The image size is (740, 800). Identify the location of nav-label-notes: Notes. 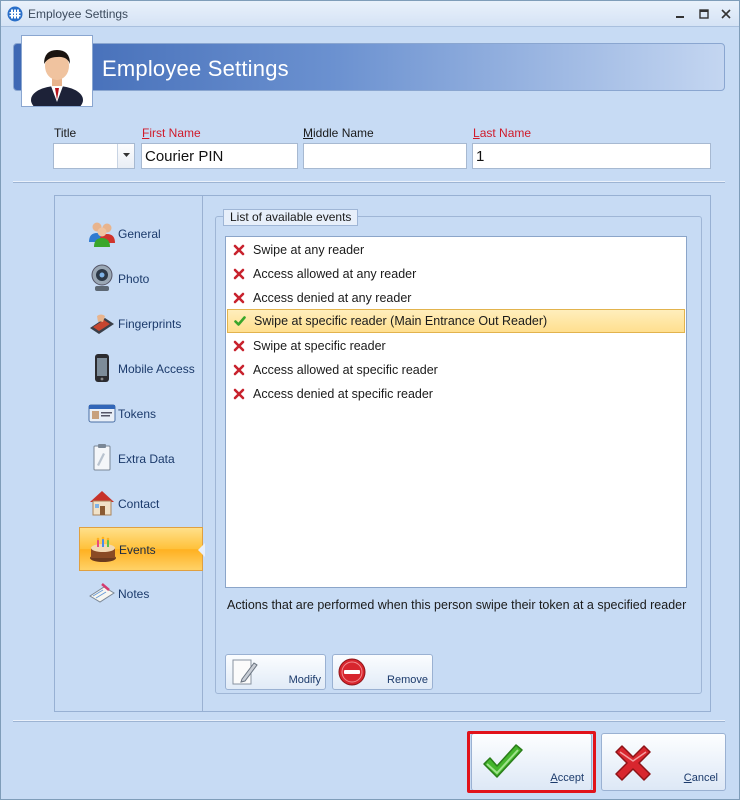
(134, 594).